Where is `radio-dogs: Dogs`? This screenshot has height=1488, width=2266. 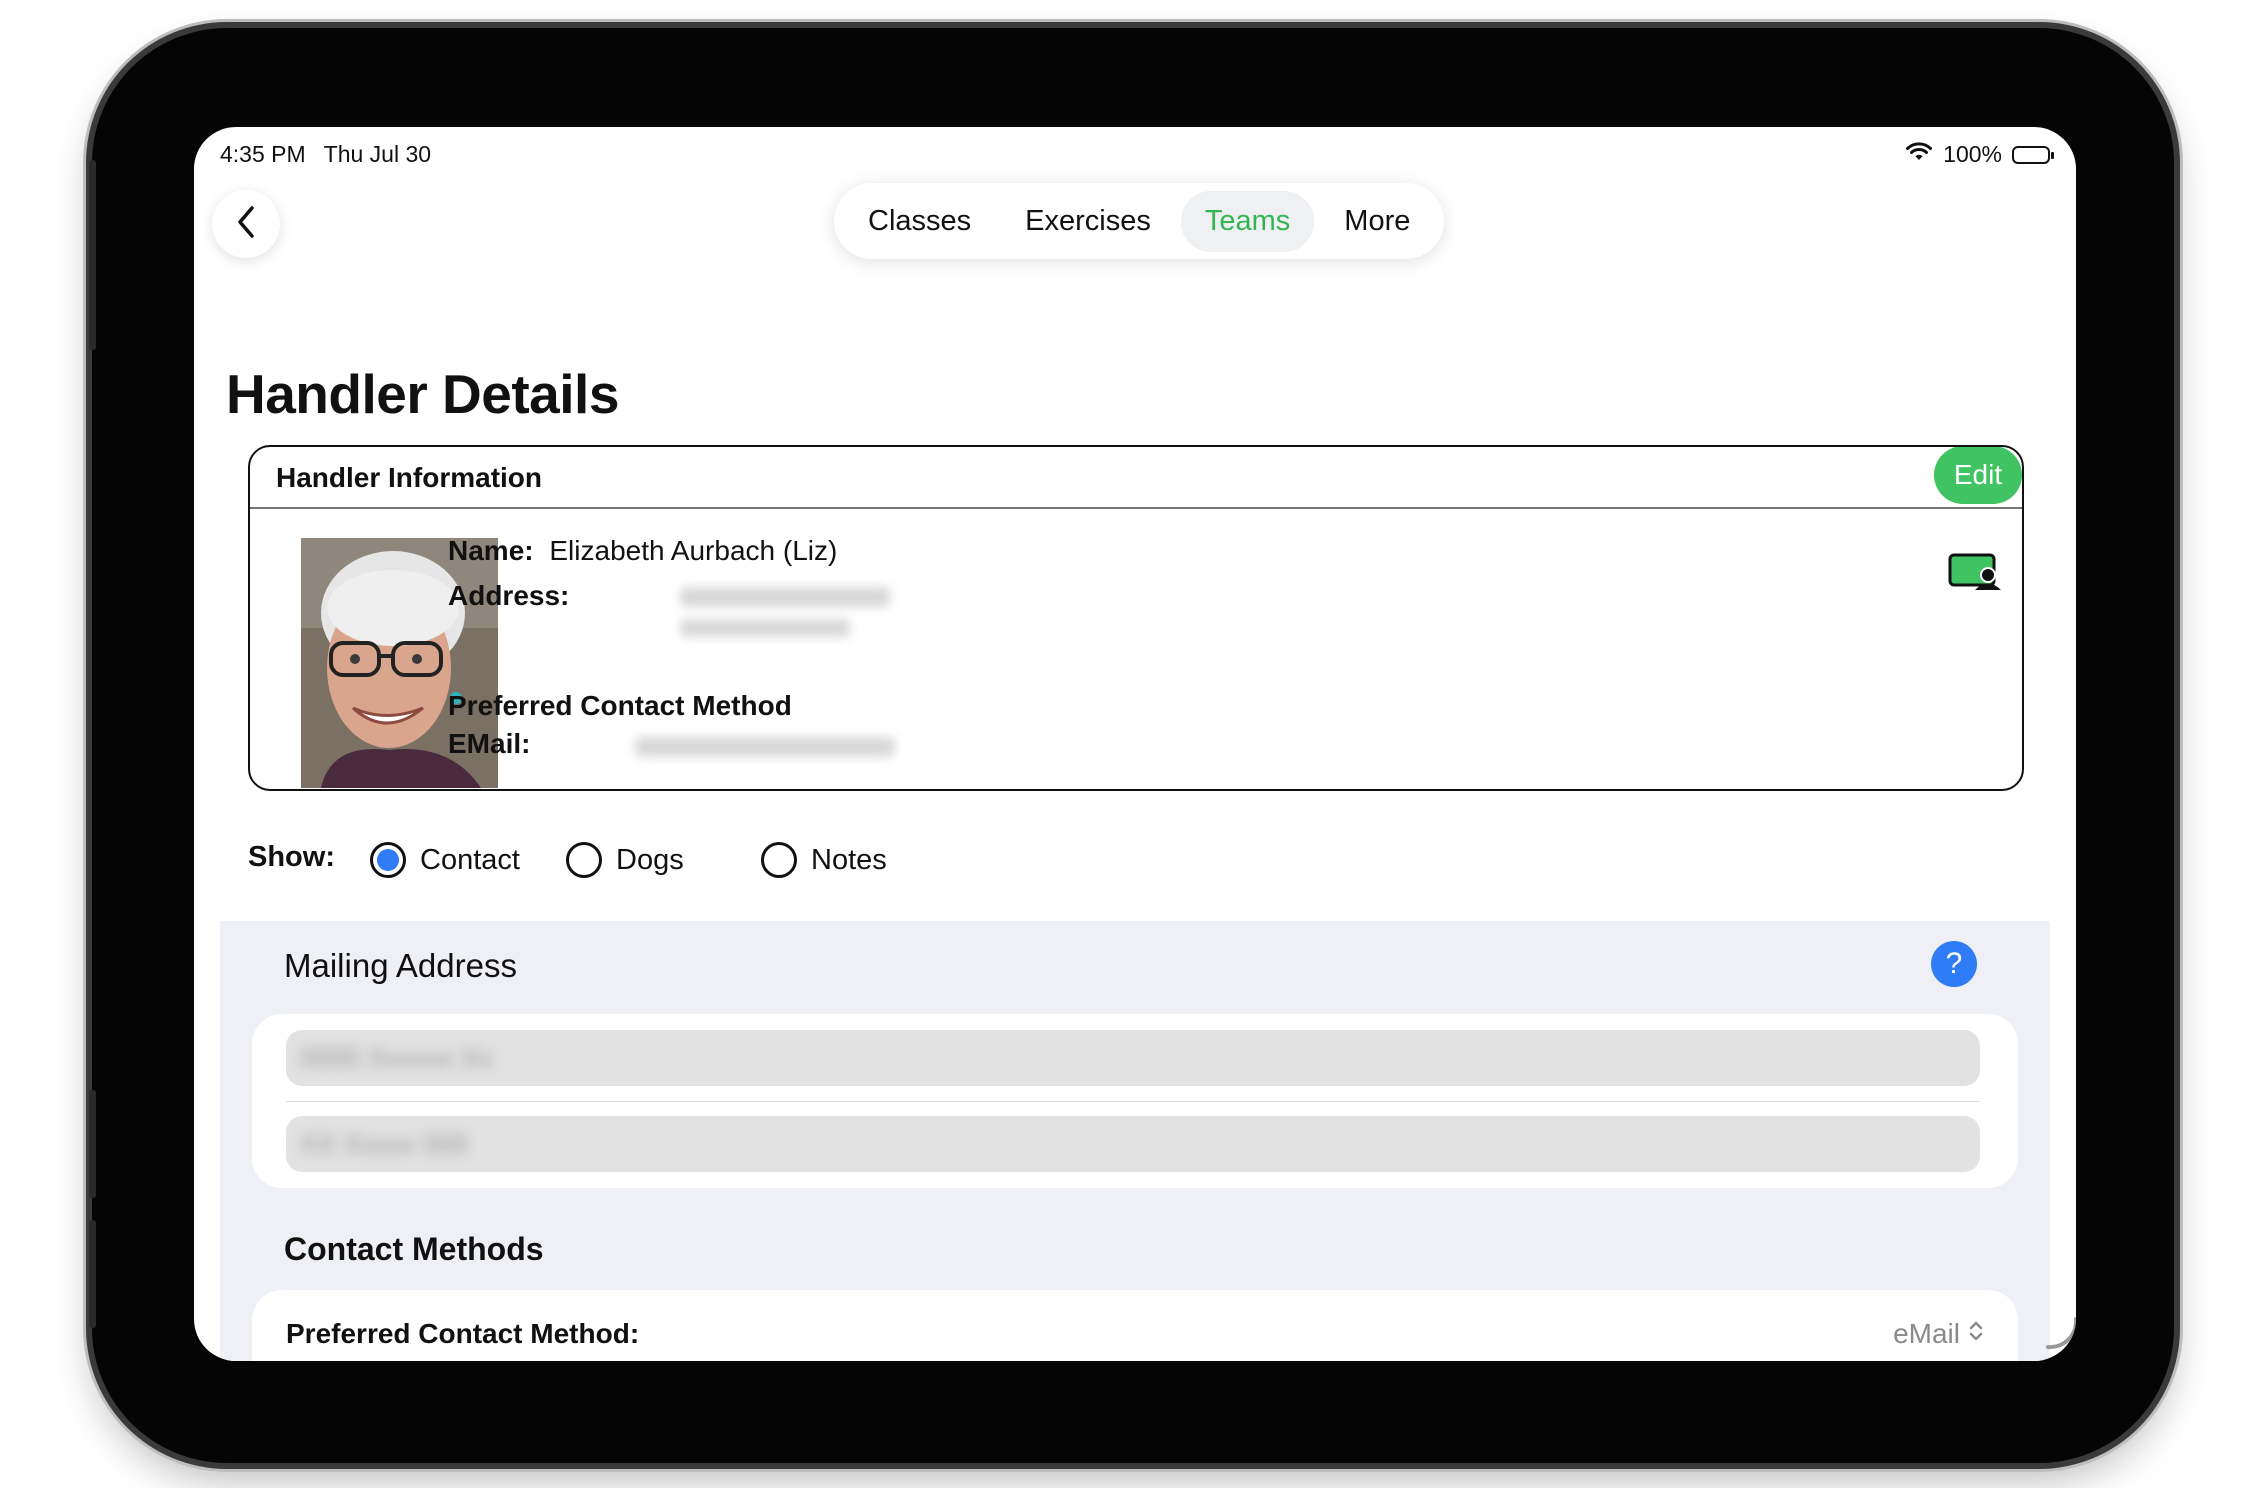 radio-dogs: Dogs is located at coordinates (625, 860).